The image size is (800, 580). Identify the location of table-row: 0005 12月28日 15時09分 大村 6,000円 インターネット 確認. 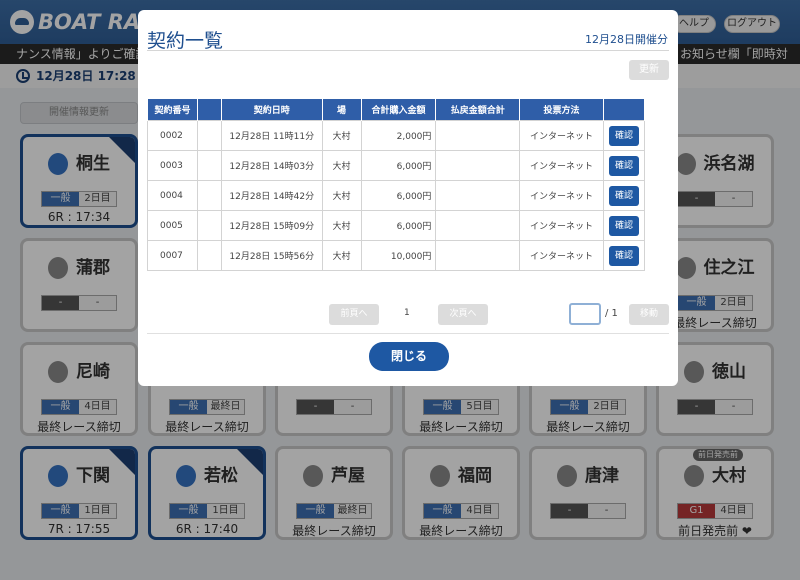
(396, 225).